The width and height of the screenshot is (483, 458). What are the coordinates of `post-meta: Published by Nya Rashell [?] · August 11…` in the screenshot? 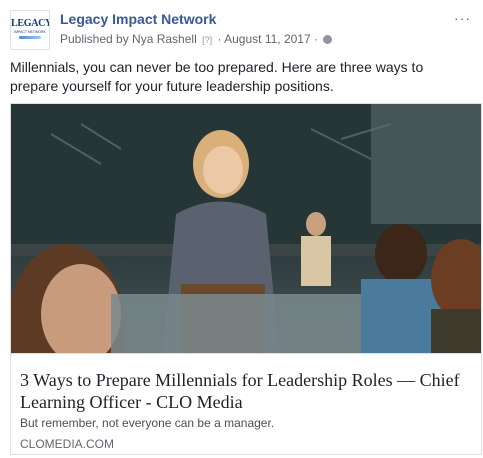 It's located at (196, 39).